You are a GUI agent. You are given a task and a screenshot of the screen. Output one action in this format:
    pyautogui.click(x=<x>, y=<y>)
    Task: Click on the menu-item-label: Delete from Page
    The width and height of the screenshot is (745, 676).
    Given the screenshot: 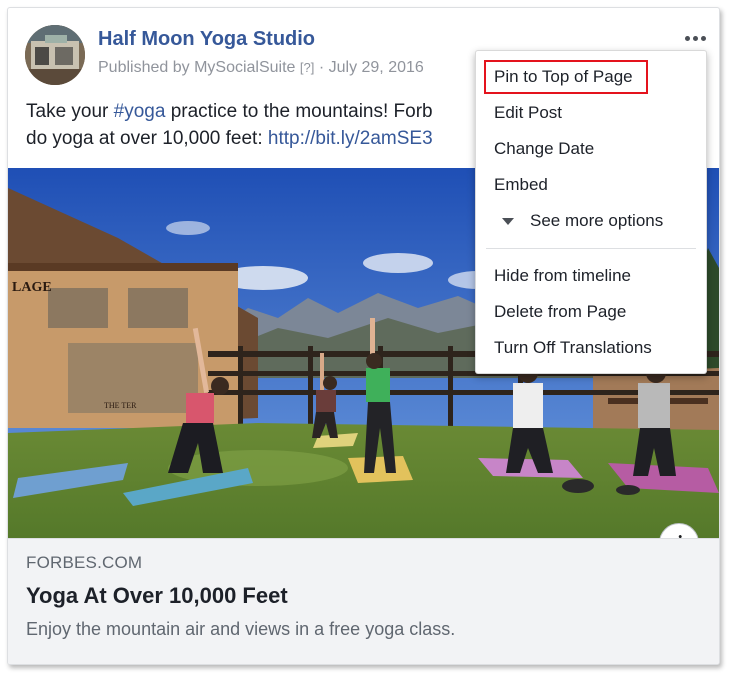 What is the action you would take?
    pyautogui.click(x=560, y=311)
    